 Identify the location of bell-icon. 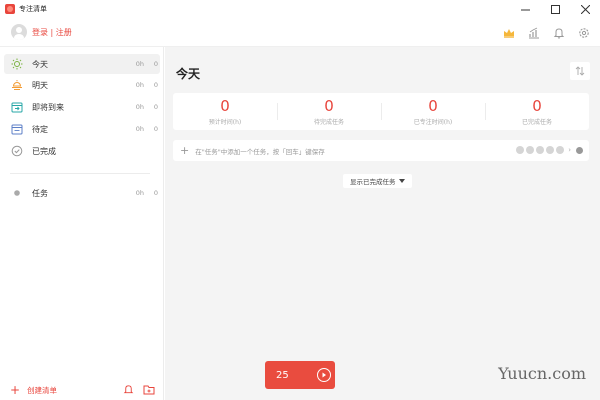
(559, 33).